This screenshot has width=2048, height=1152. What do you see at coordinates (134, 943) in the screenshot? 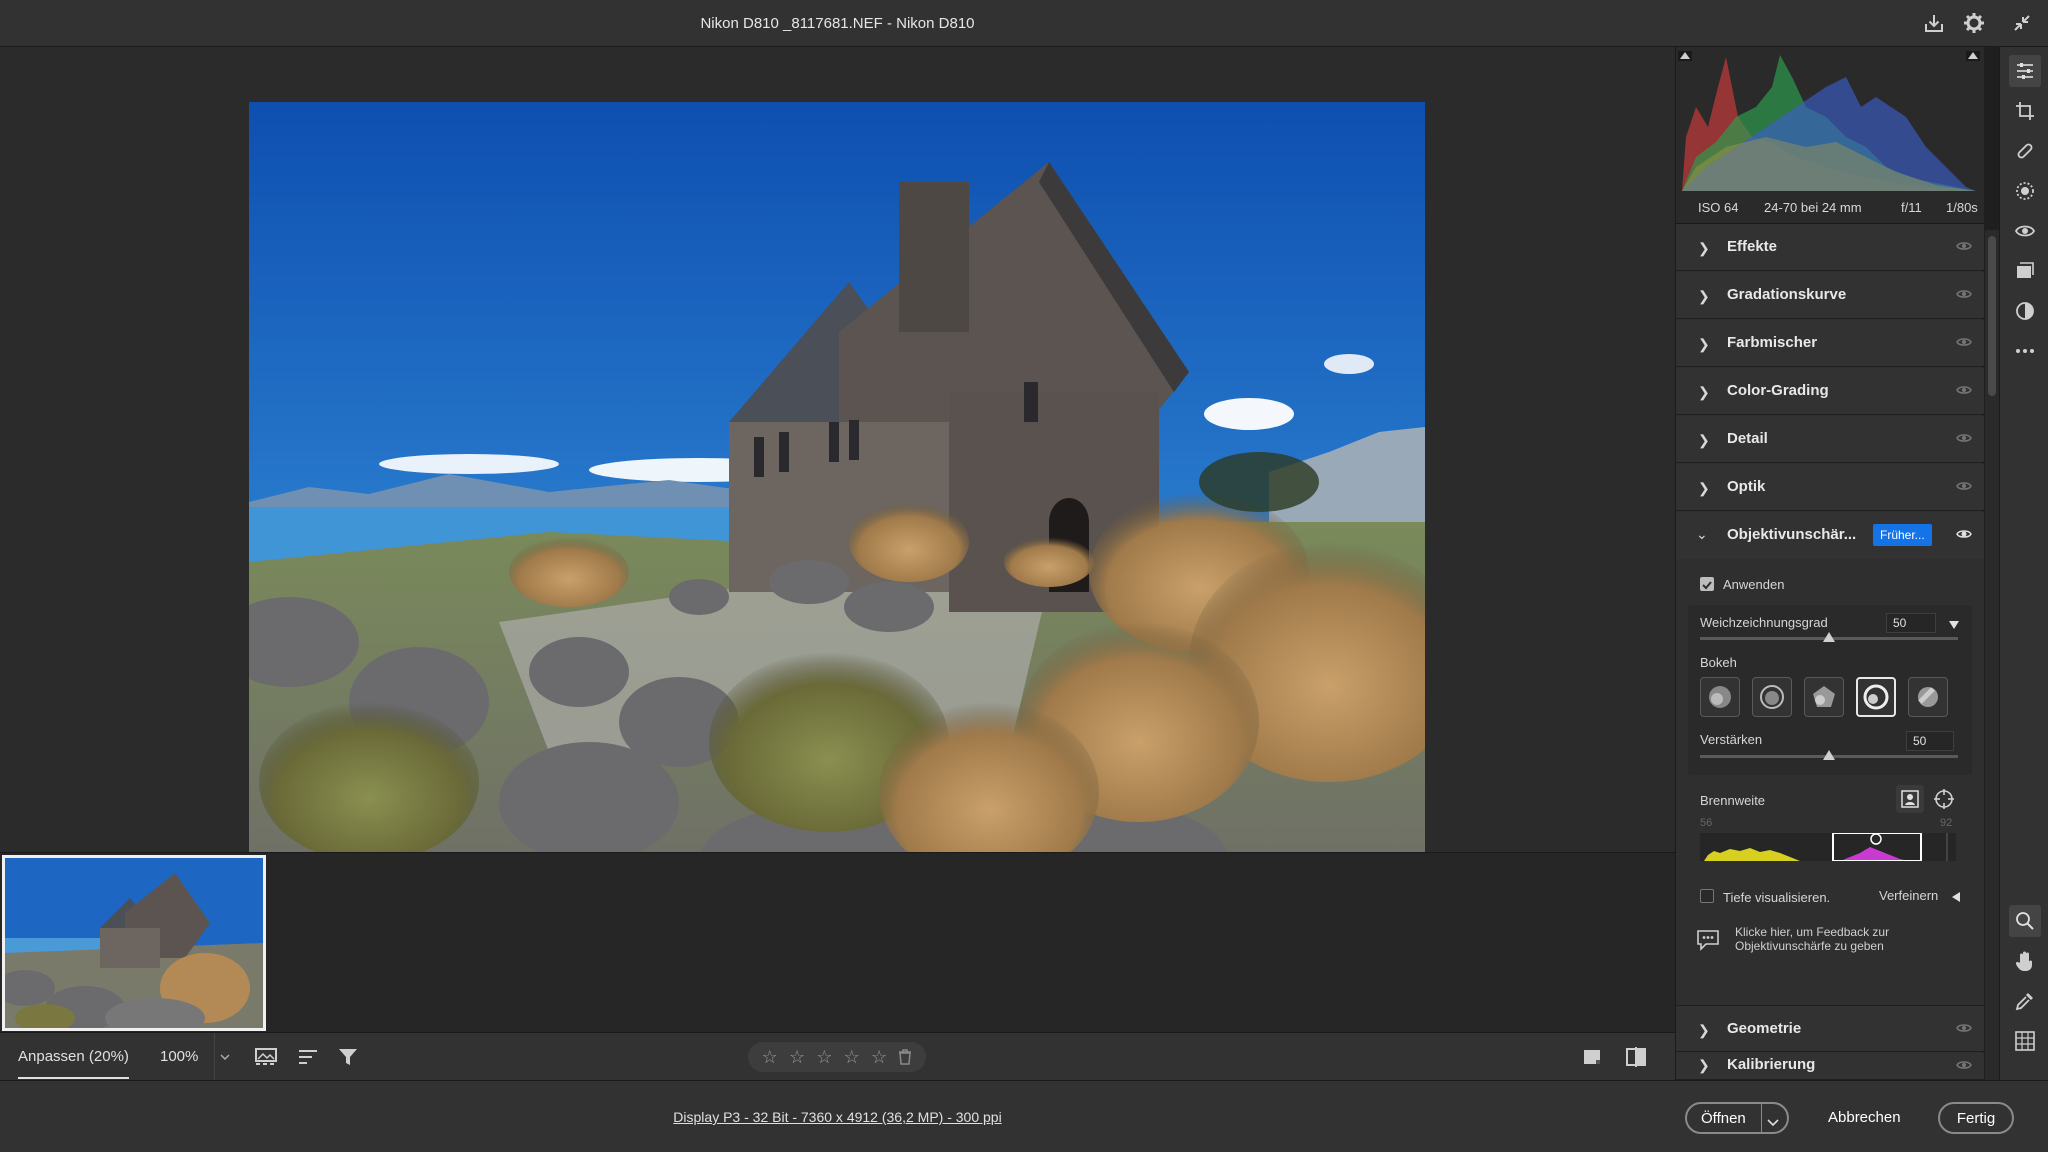
I see `filmstrip-thumbnail` at bounding box center [134, 943].